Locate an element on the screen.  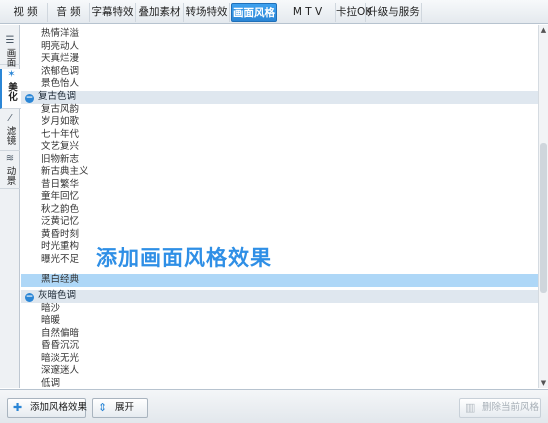
expand-arrows-icon: ⇕ is located at coordinates (103, 407).